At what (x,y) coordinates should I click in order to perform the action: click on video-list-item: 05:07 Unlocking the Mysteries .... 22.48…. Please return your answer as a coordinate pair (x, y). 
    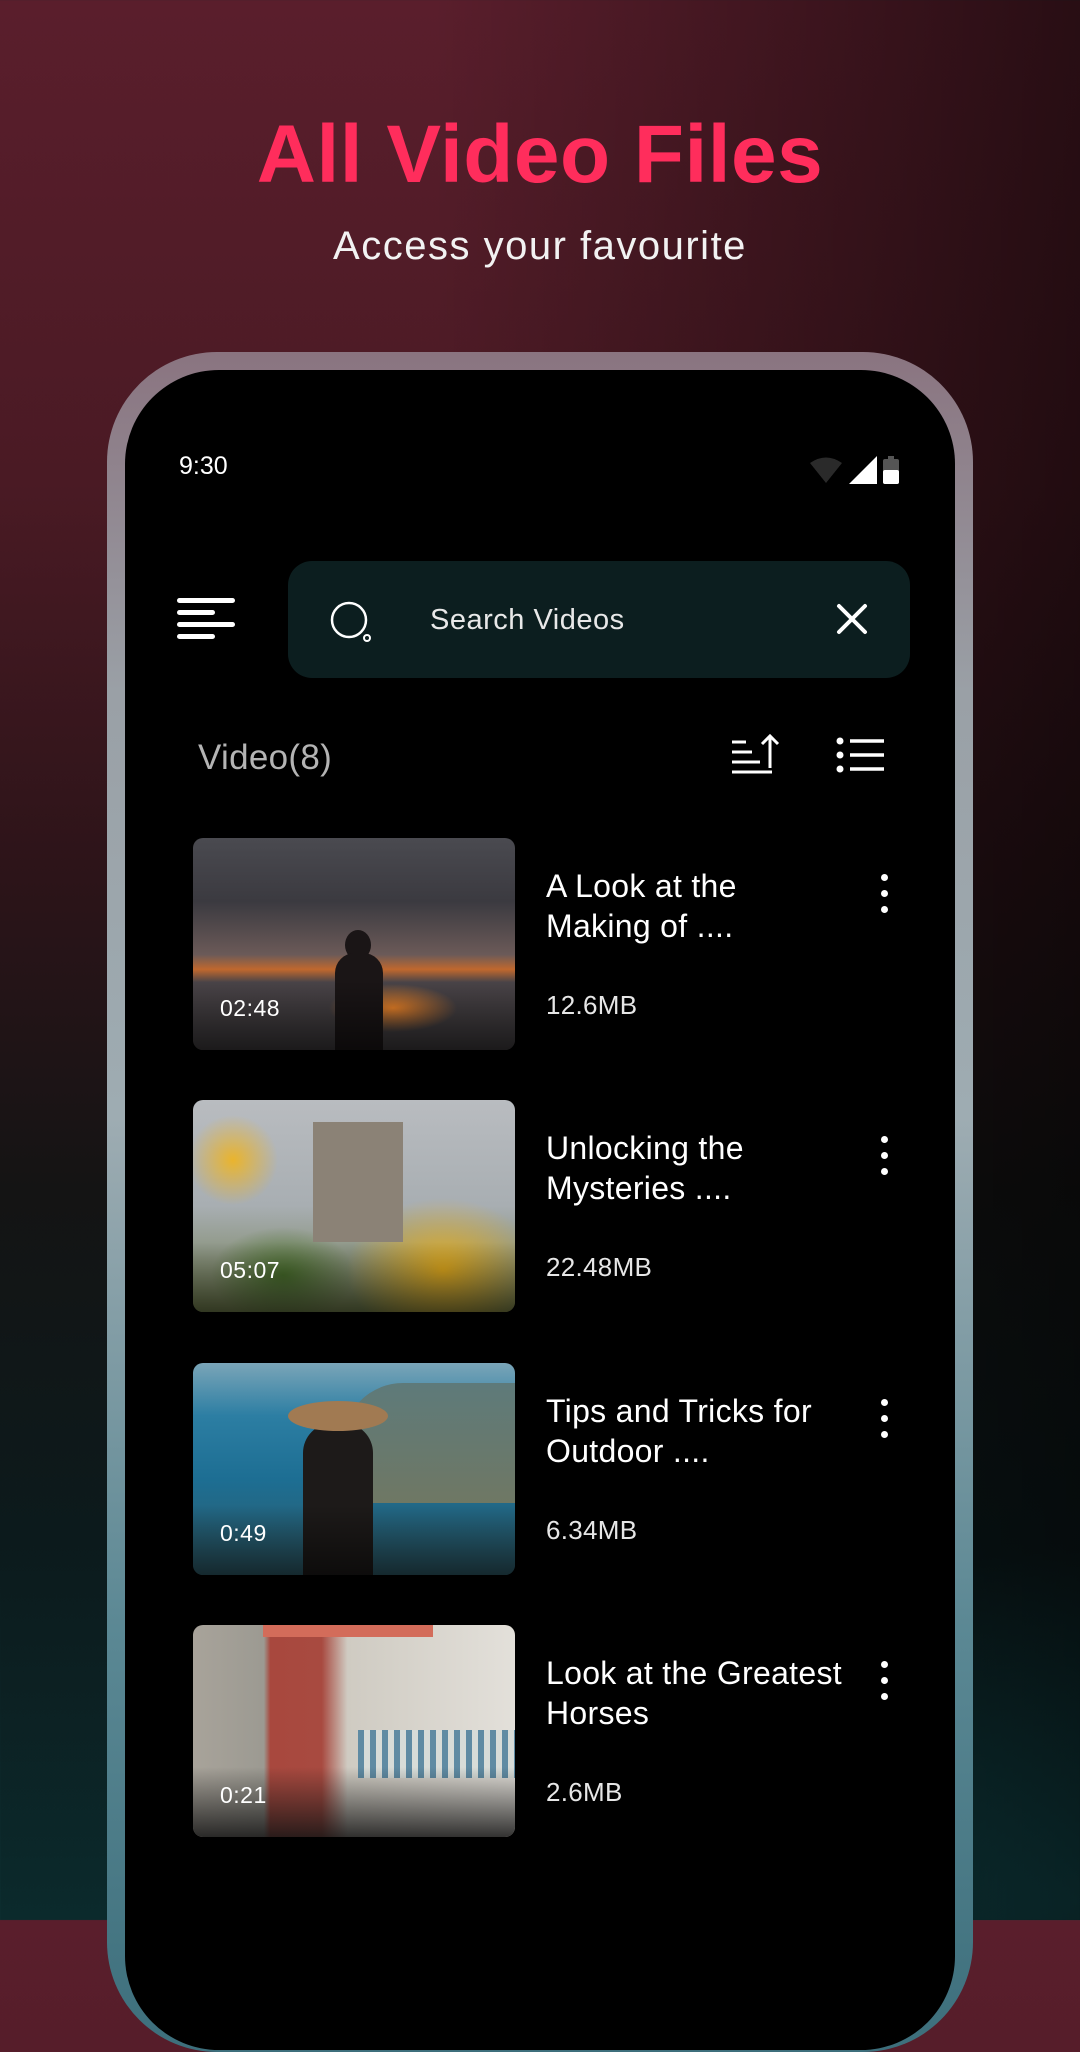
    Looking at the image, I should click on (540, 1207).